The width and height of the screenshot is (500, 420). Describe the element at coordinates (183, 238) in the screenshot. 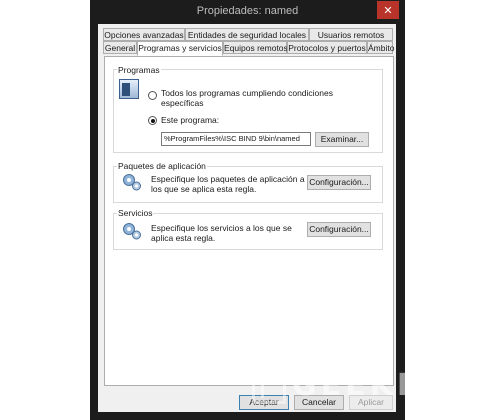

I see `servicios-desc-line2: aplica esta regla.` at that location.